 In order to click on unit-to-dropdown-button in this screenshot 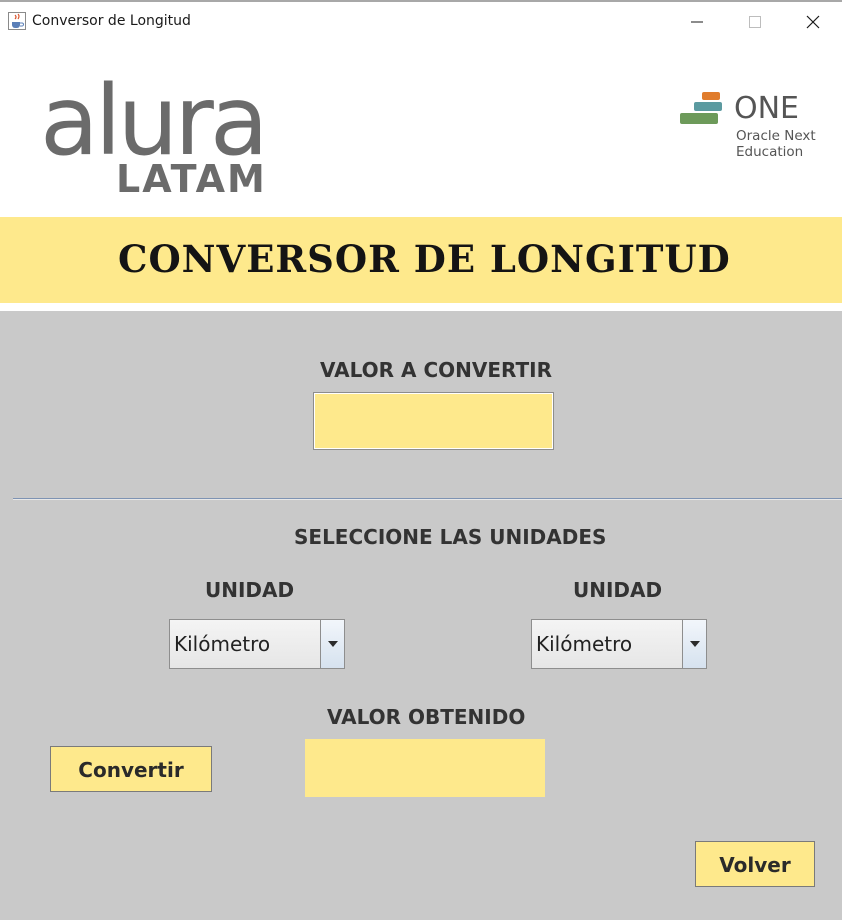, I will do `click(694, 644)`.